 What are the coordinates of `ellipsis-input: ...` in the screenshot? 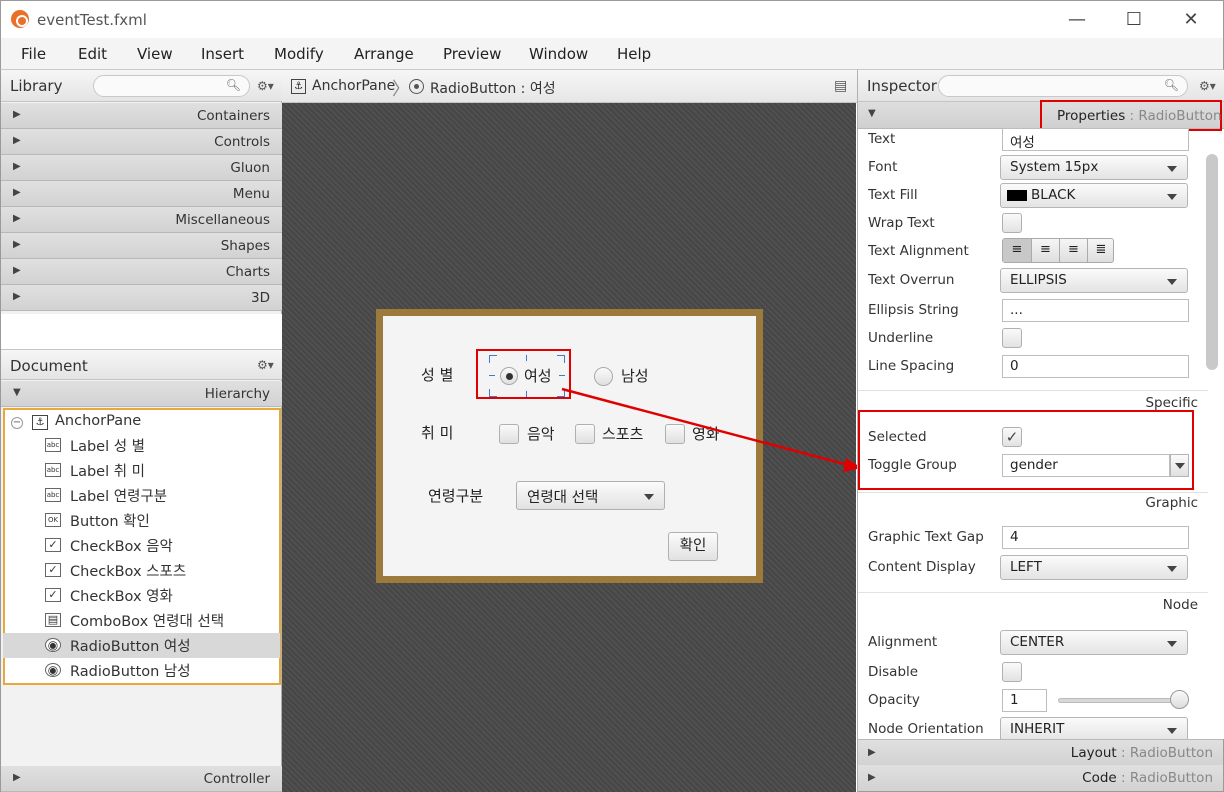 It's located at (1095, 310).